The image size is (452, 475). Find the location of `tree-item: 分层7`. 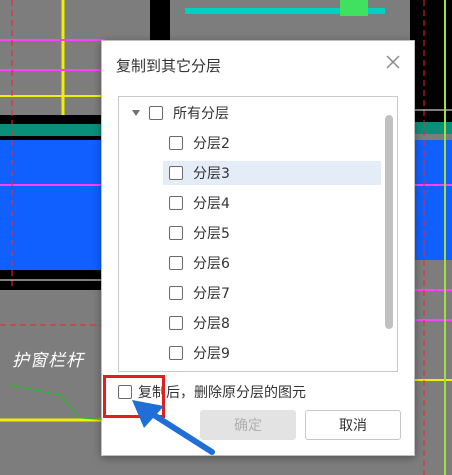

tree-item: 分层7 is located at coordinates (196, 293).